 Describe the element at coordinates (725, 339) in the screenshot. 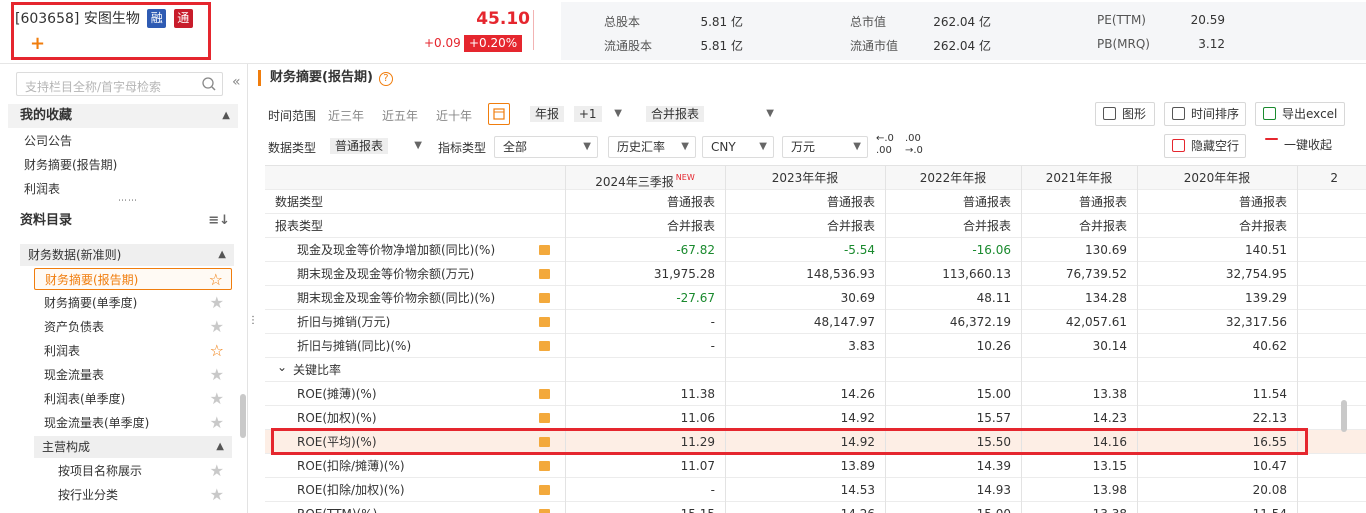

I see `col-divider` at that location.